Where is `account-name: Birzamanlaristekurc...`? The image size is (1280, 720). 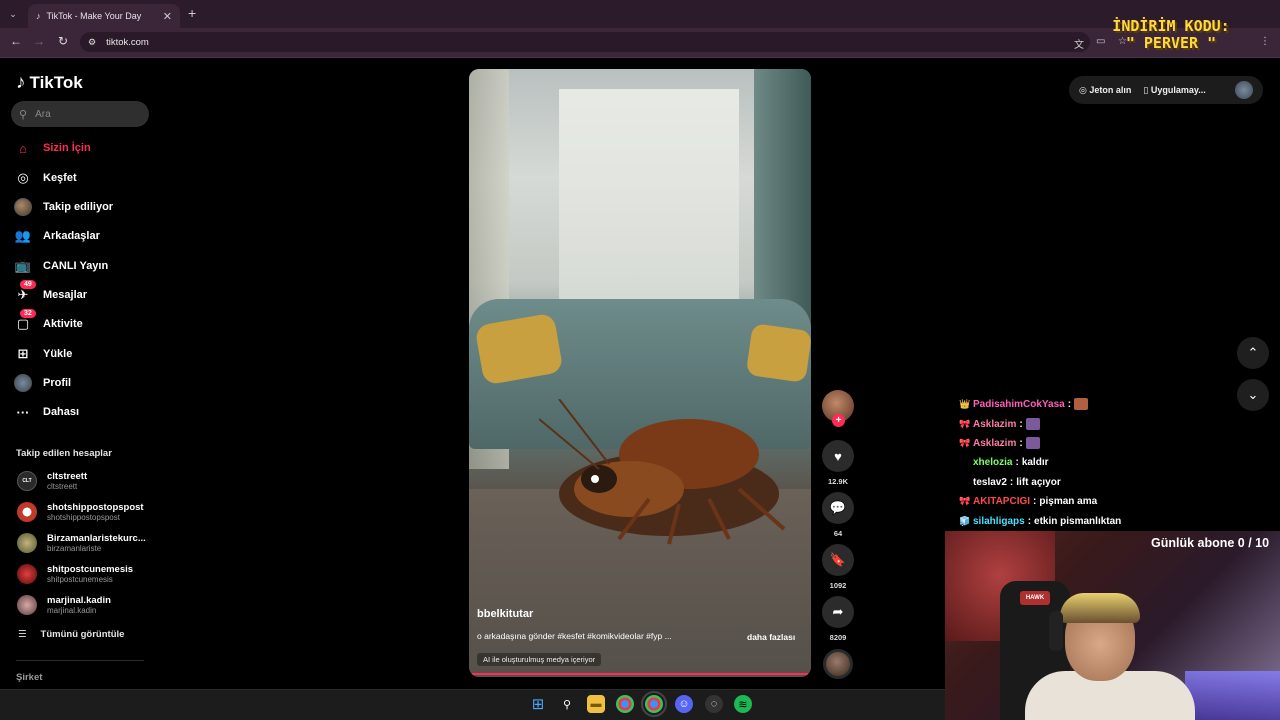 account-name: Birzamanlaristekurc... is located at coordinates (96, 538).